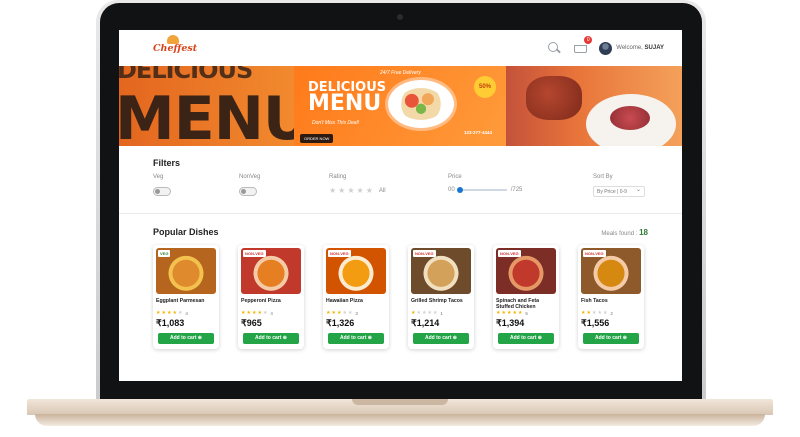 This screenshot has height=437, width=800. I want to click on dish-price: ₹1,083, so click(170, 323).